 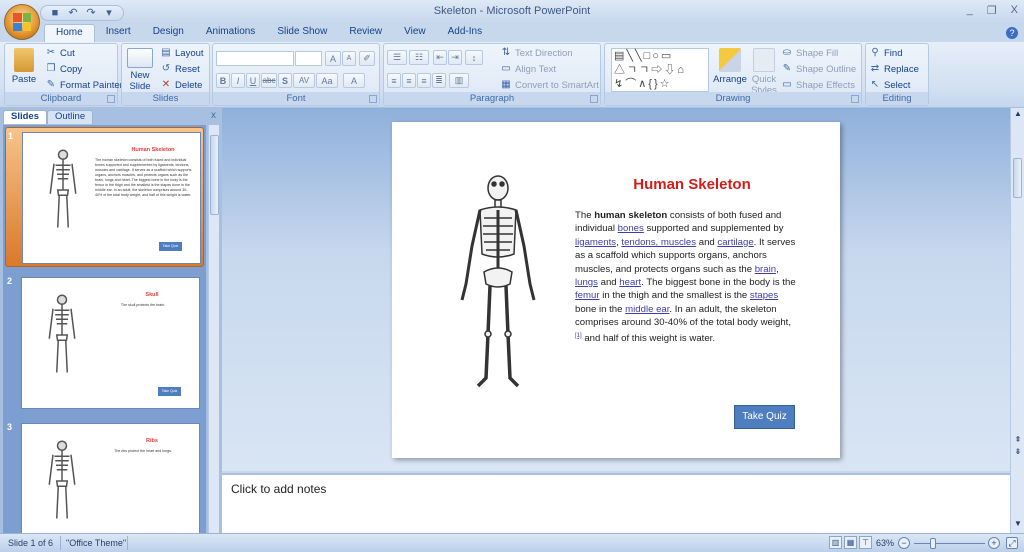 What do you see at coordinates (578, 336) in the screenshot?
I see `reference-link: [1]` at bounding box center [578, 336].